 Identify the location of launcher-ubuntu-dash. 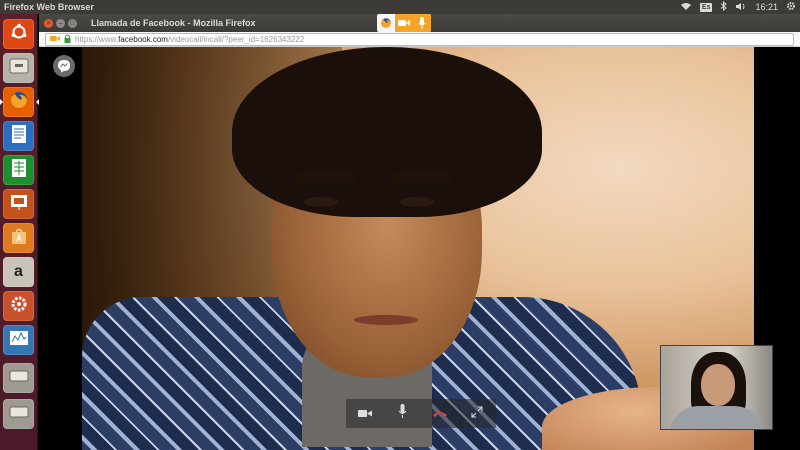
(18, 34).